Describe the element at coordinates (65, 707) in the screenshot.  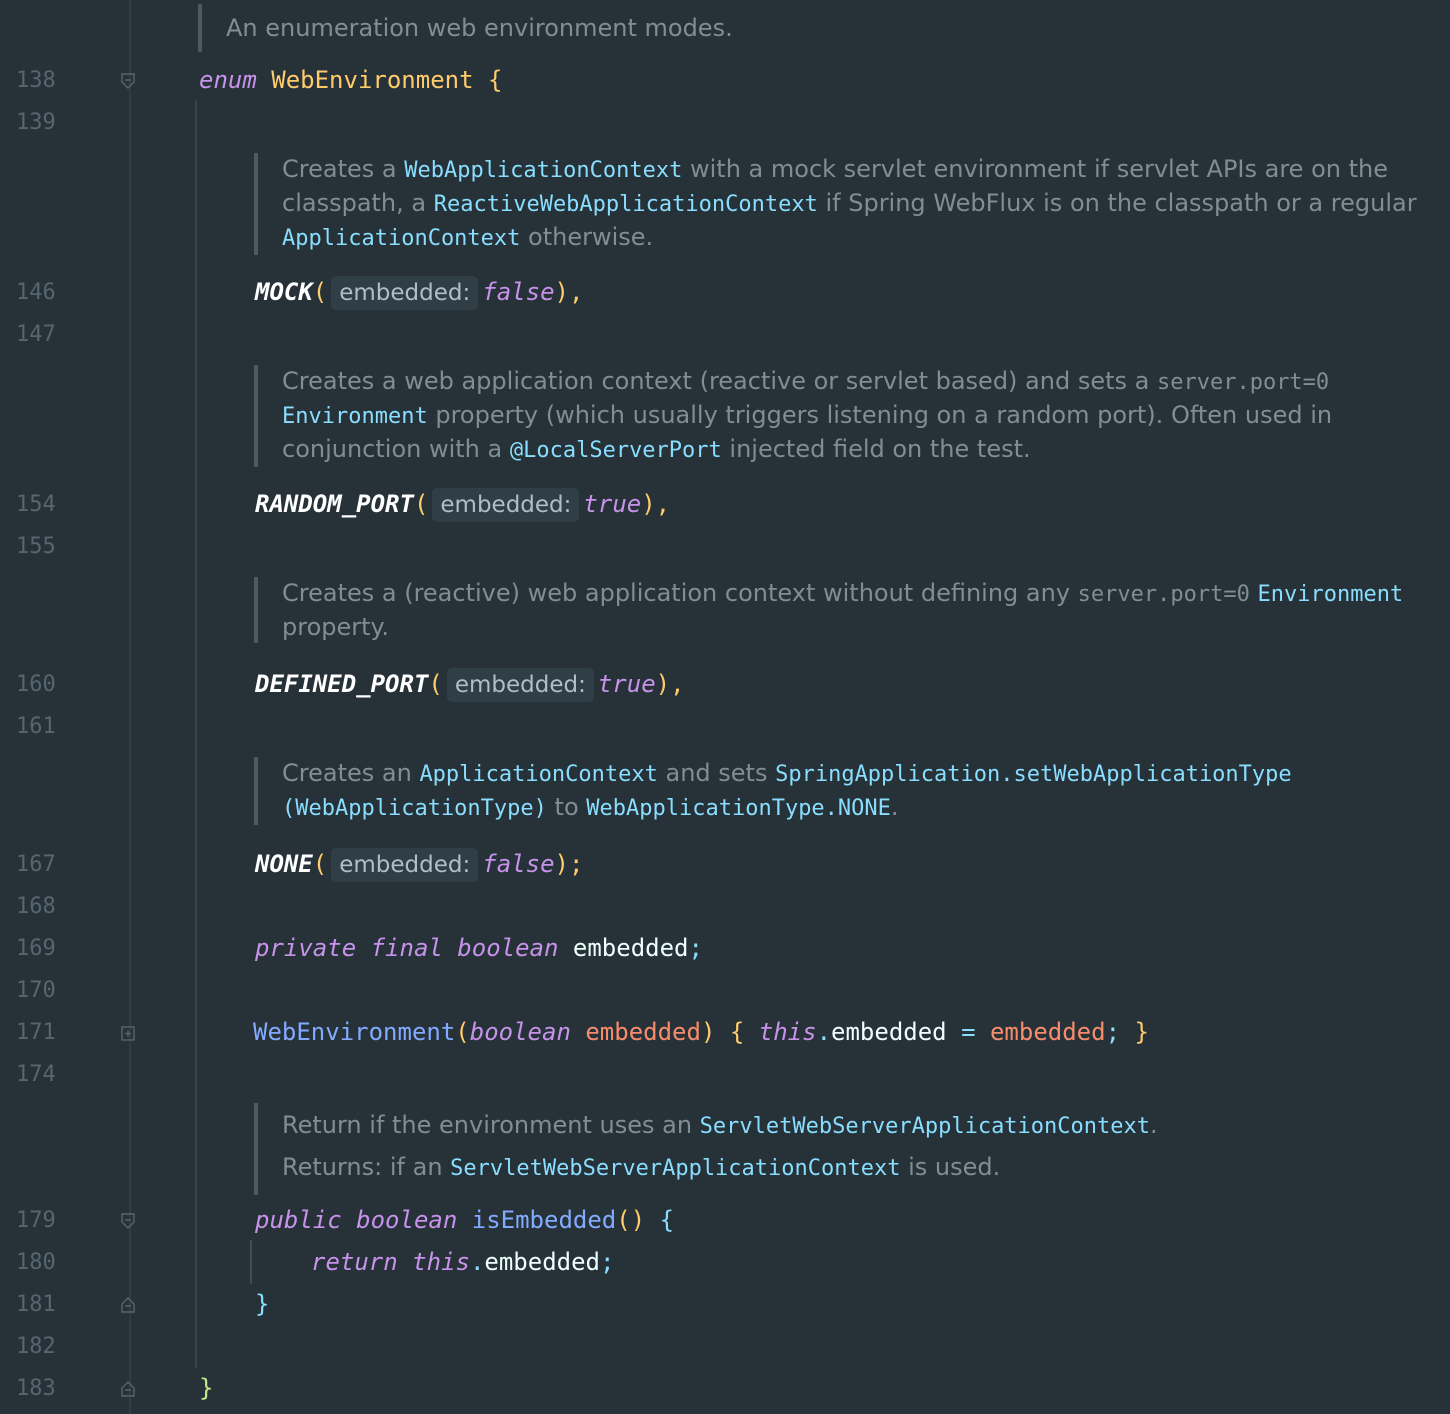
I see `line-number-gutter` at that location.